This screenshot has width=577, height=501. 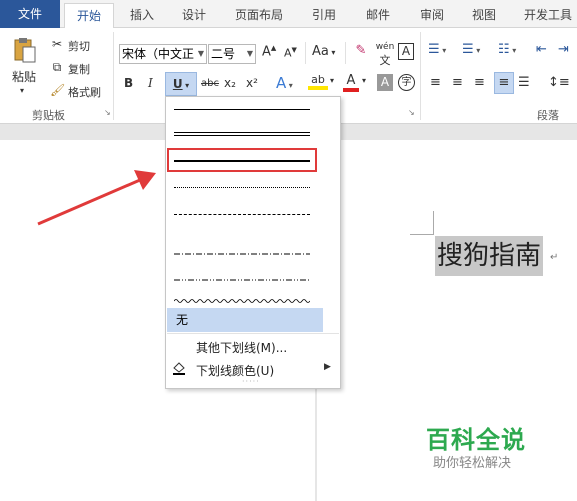 I want to click on enclose-characters-icon: 字, so click(x=406, y=82).